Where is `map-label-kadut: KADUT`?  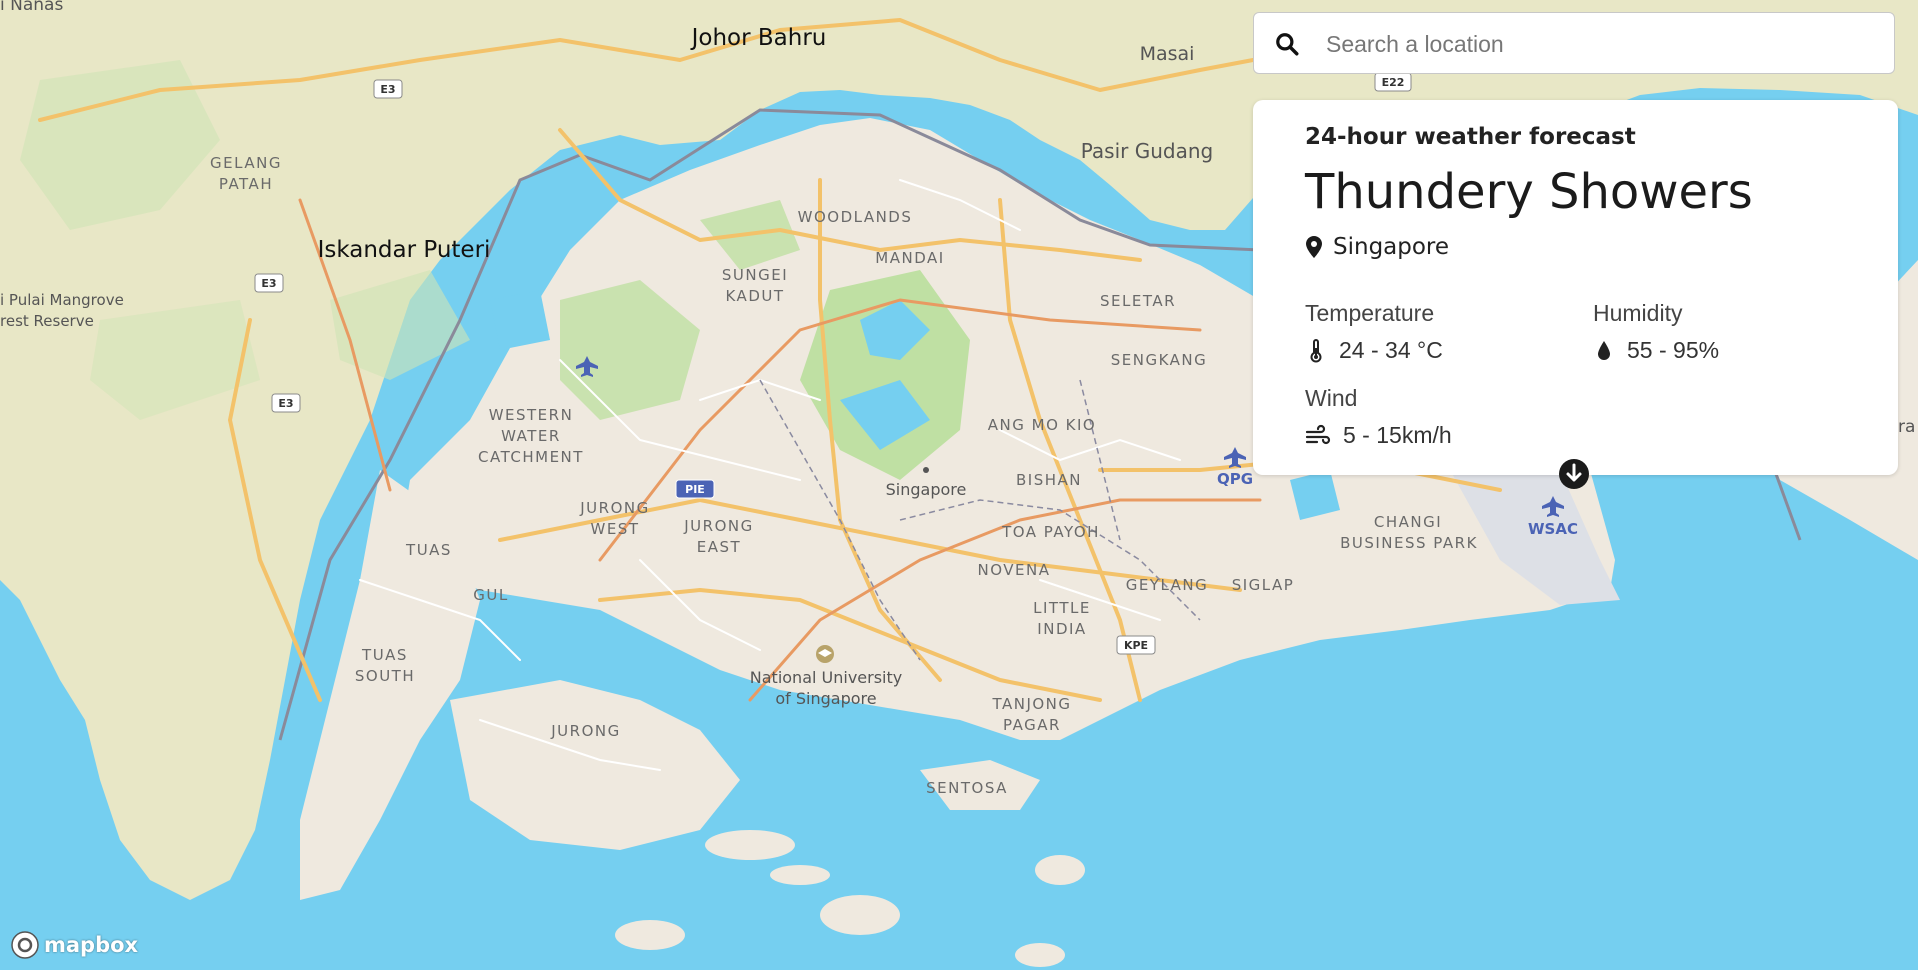 map-label-kadut: KADUT is located at coordinates (754, 296).